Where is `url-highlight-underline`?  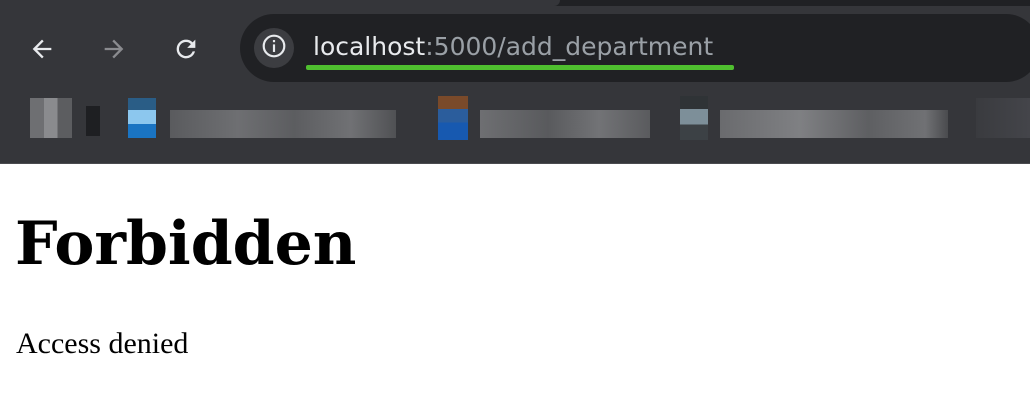 url-highlight-underline is located at coordinates (520, 67).